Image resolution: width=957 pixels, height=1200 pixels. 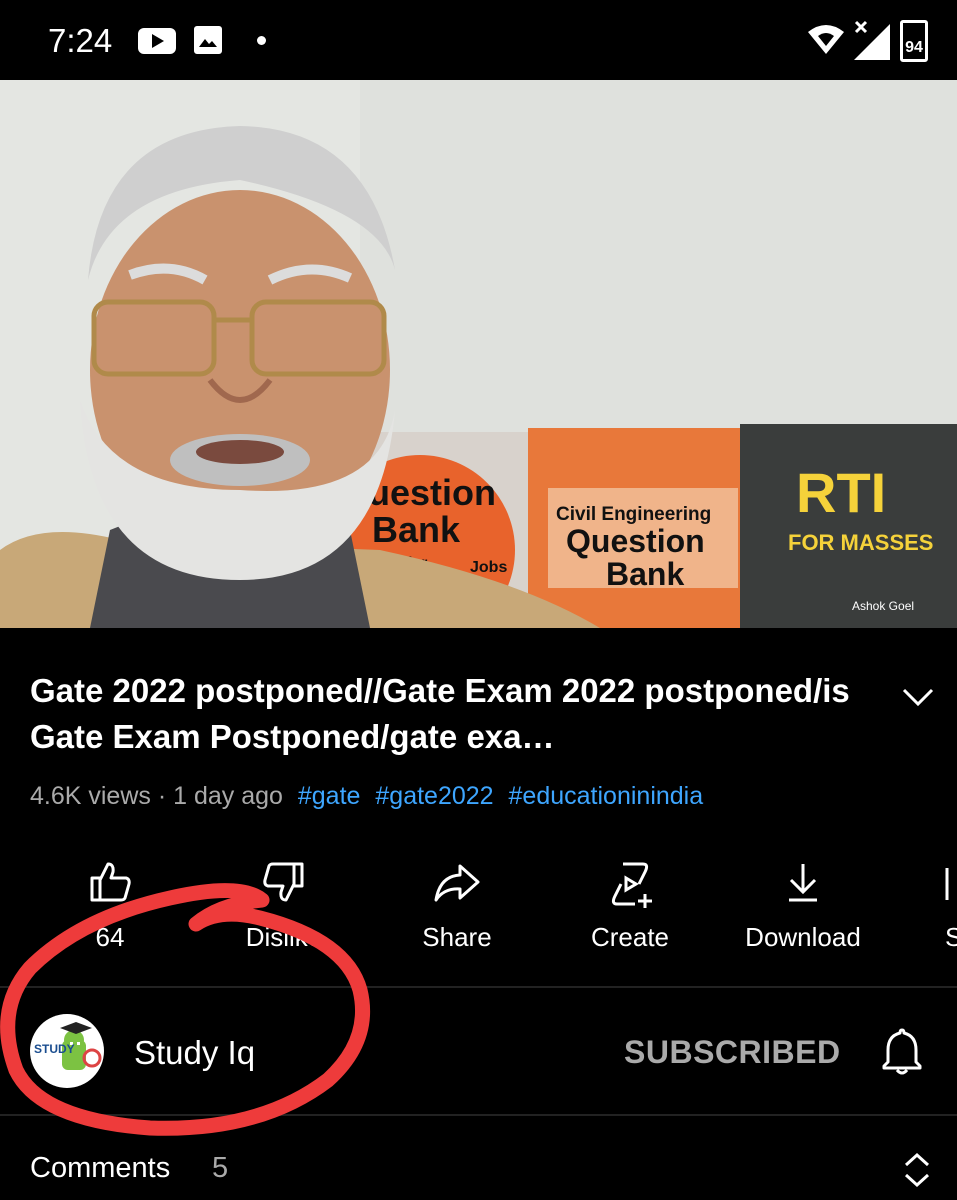 What do you see at coordinates (478, 40) in the screenshot?
I see `status-bar: 7:24 94` at bounding box center [478, 40].